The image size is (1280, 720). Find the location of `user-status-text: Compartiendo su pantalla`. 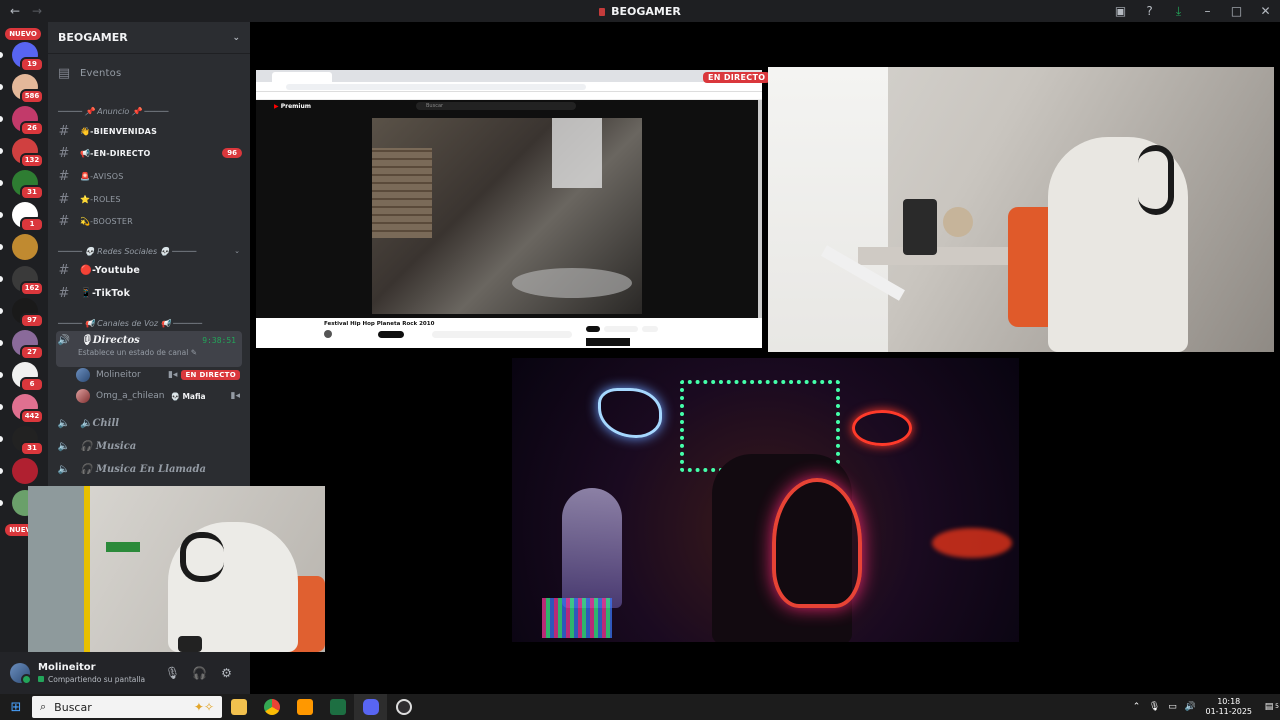

user-status-text: Compartiendo su pantalla is located at coordinates (97, 679).